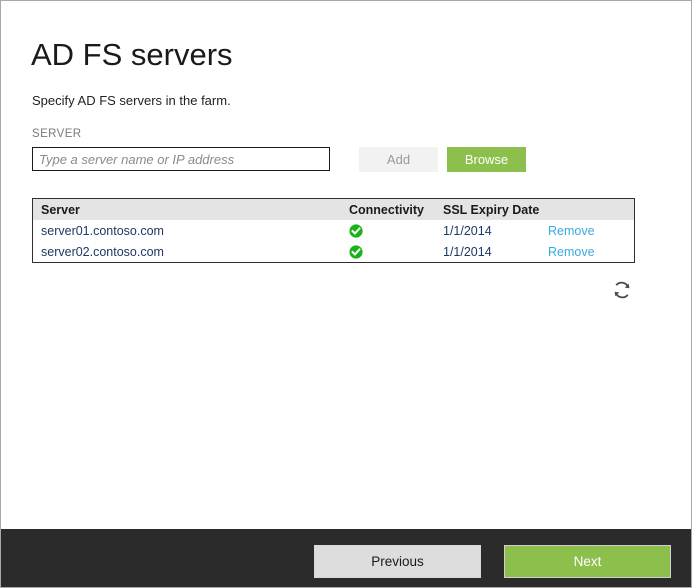  What do you see at coordinates (131, 100) in the screenshot?
I see `page-subtitle: Specify AD FS servers in the farm.` at bounding box center [131, 100].